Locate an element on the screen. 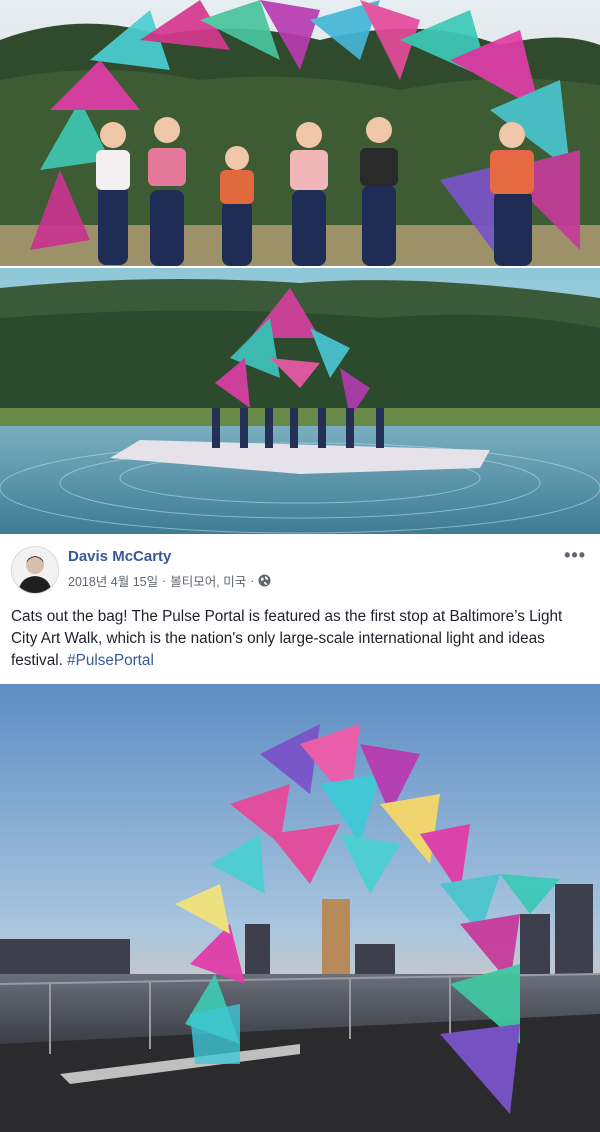  post-meta: 2018년 4월 15일 · 볼티모어, 미국 · is located at coordinates (169, 580).